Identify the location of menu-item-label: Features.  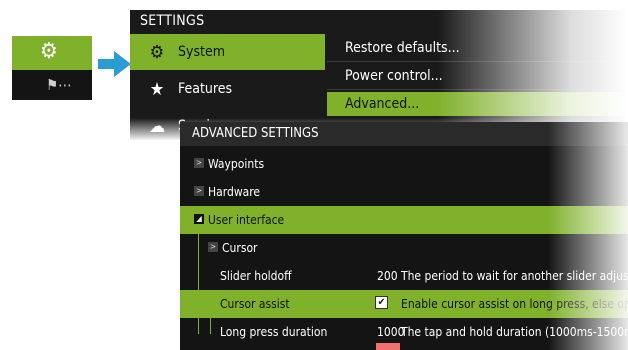
(205, 89).